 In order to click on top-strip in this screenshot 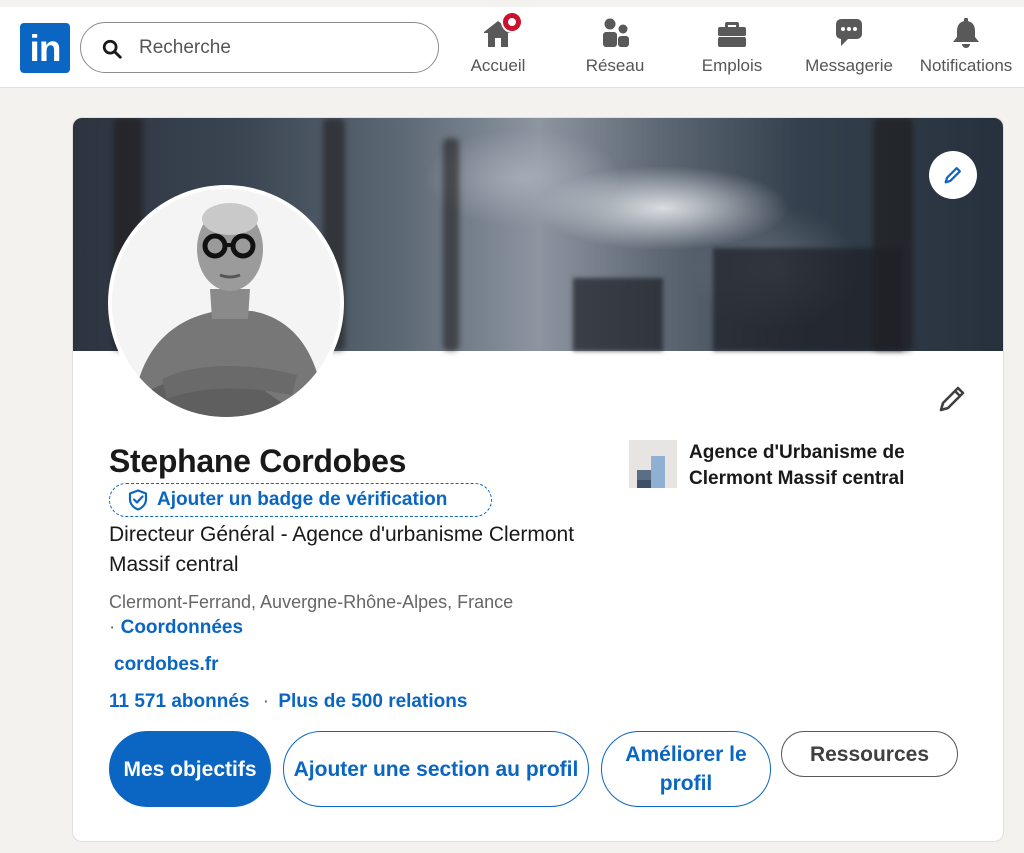, I will do `click(512, 3)`.